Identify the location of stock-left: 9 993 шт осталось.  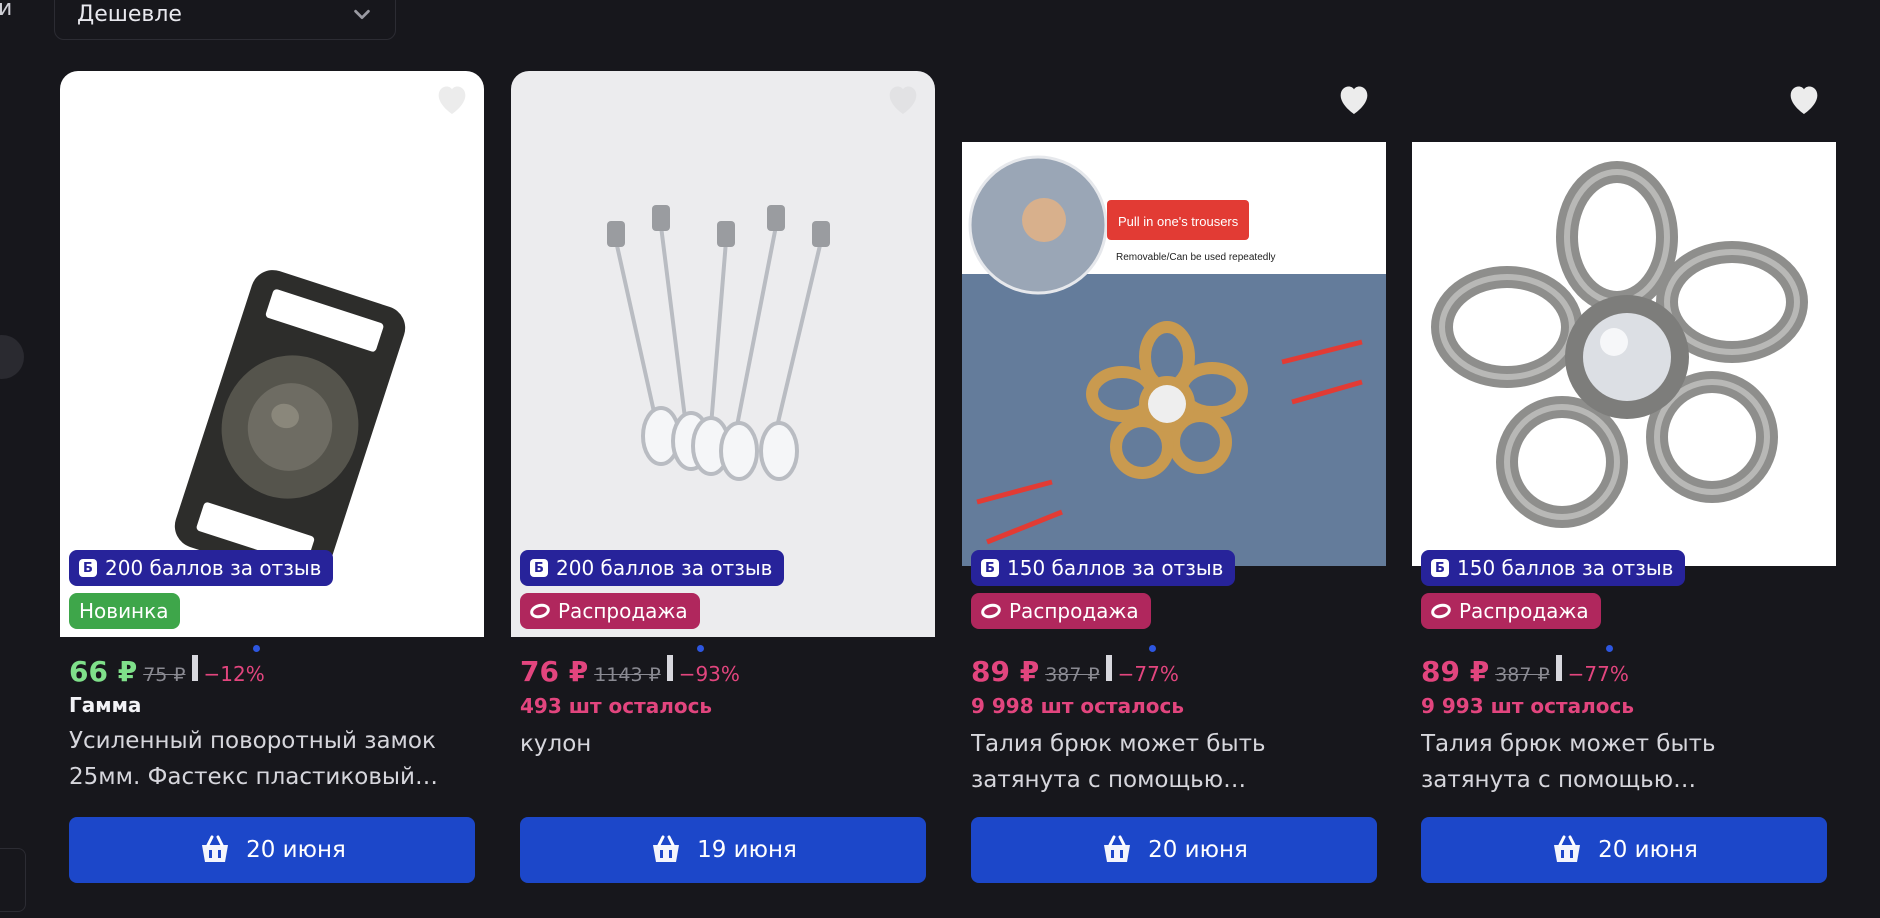
(1527, 706).